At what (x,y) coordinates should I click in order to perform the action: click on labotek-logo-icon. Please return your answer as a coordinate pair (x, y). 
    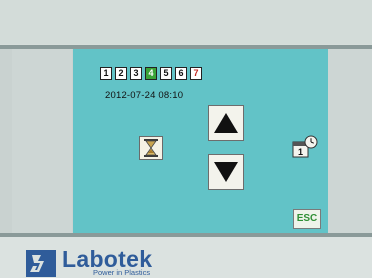
    Looking at the image, I should click on (41, 263).